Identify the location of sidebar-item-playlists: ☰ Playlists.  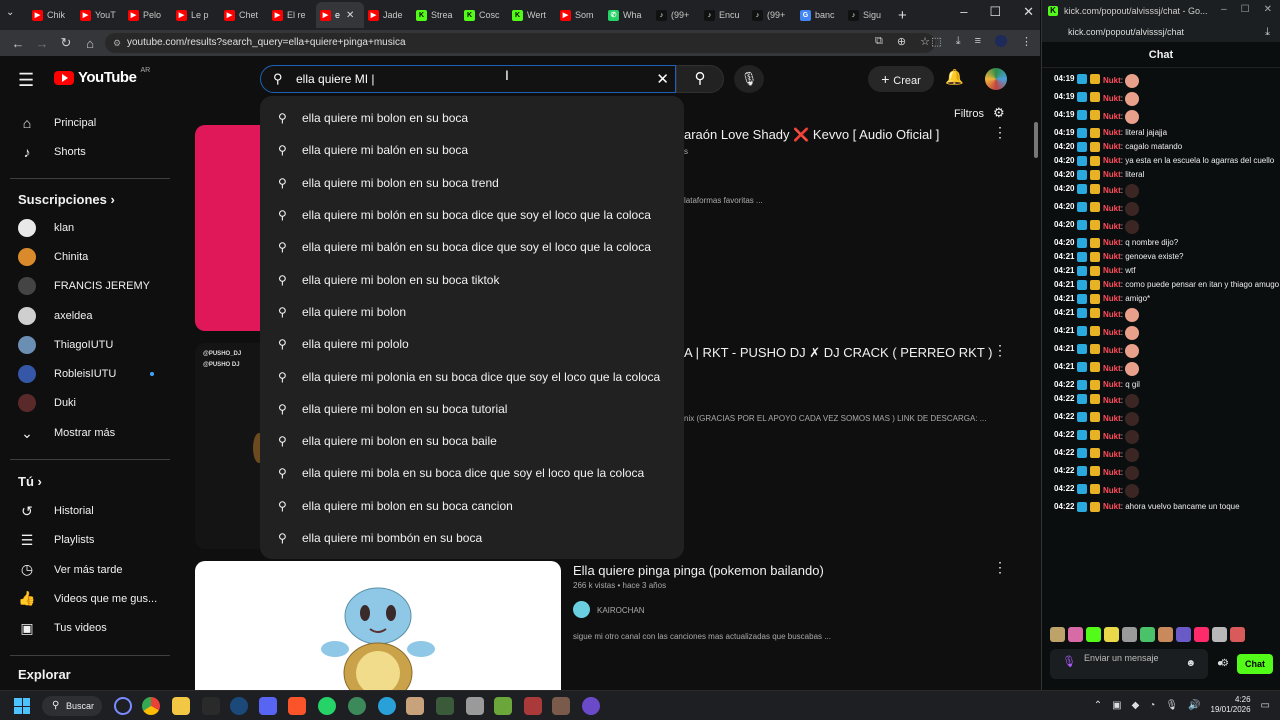
(89, 540).